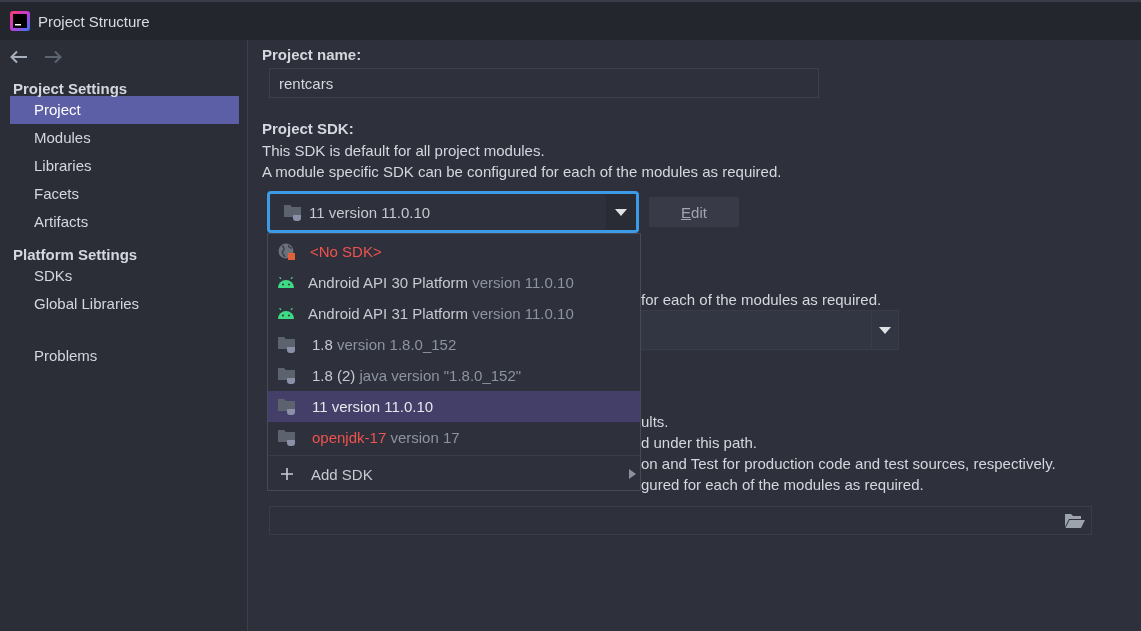  What do you see at coordinates (454, 251) in the screenshot?
I see `sdk-option: <No SDK>` at bounding box center [454, 251].